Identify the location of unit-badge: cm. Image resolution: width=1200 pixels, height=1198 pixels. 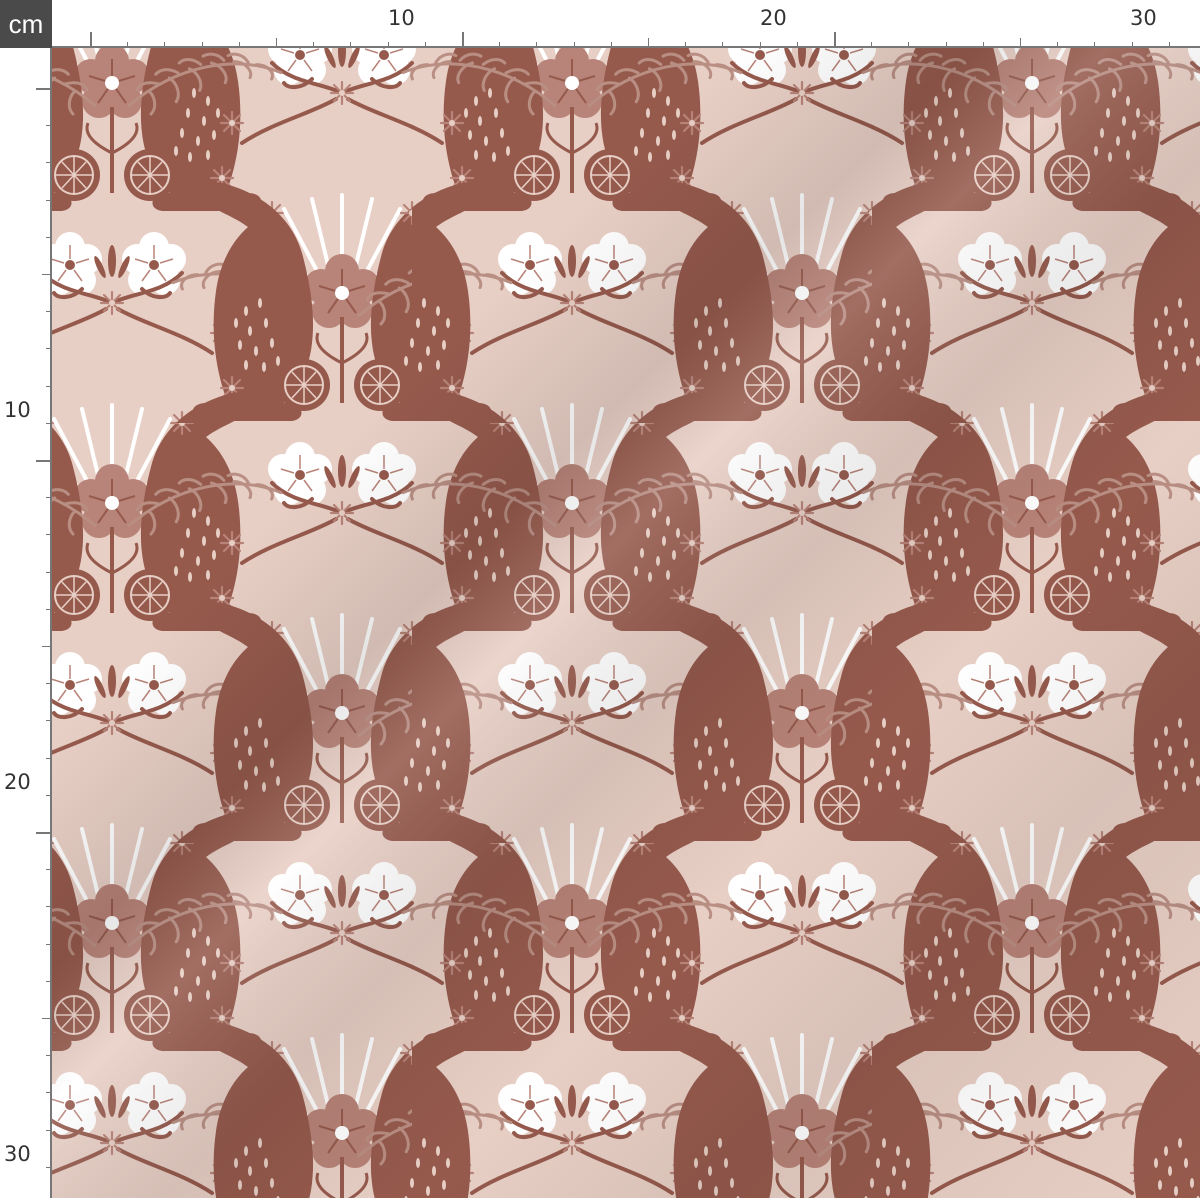
(26, 24).